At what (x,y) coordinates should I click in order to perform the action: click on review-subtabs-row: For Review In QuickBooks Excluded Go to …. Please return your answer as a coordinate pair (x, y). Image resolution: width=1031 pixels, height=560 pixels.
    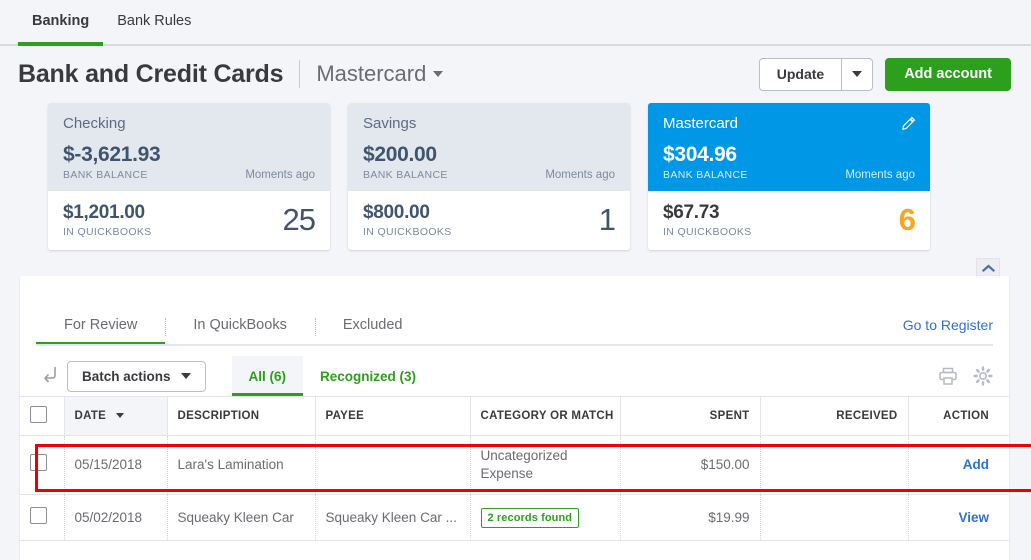
    Looking at the image, I should click on (514, 311).